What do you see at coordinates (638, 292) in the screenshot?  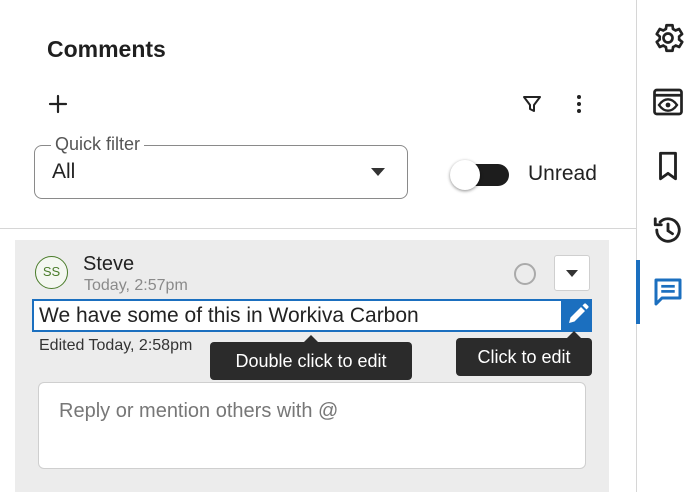 I see `rail-active-indicator` at bounding box center [638, 292].